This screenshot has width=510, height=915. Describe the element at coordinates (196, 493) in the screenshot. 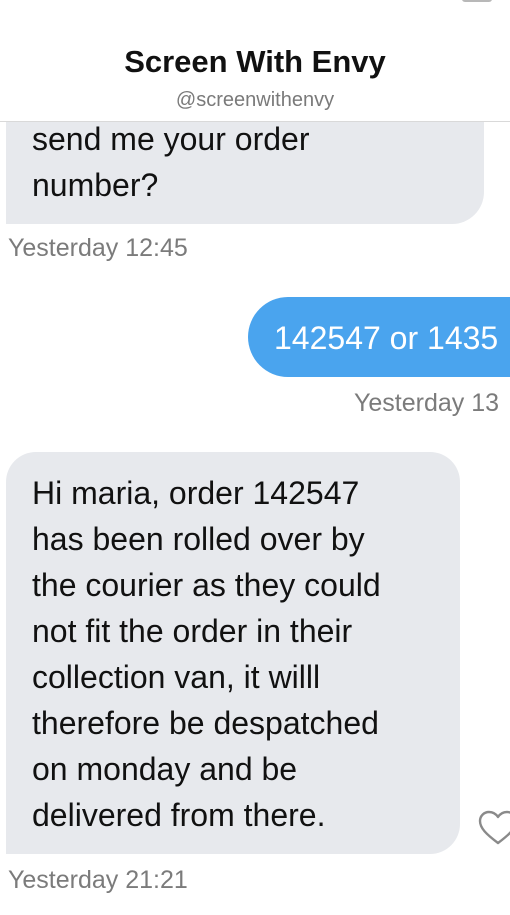

I see `message-line: Hi maria, order 142547` at that location.